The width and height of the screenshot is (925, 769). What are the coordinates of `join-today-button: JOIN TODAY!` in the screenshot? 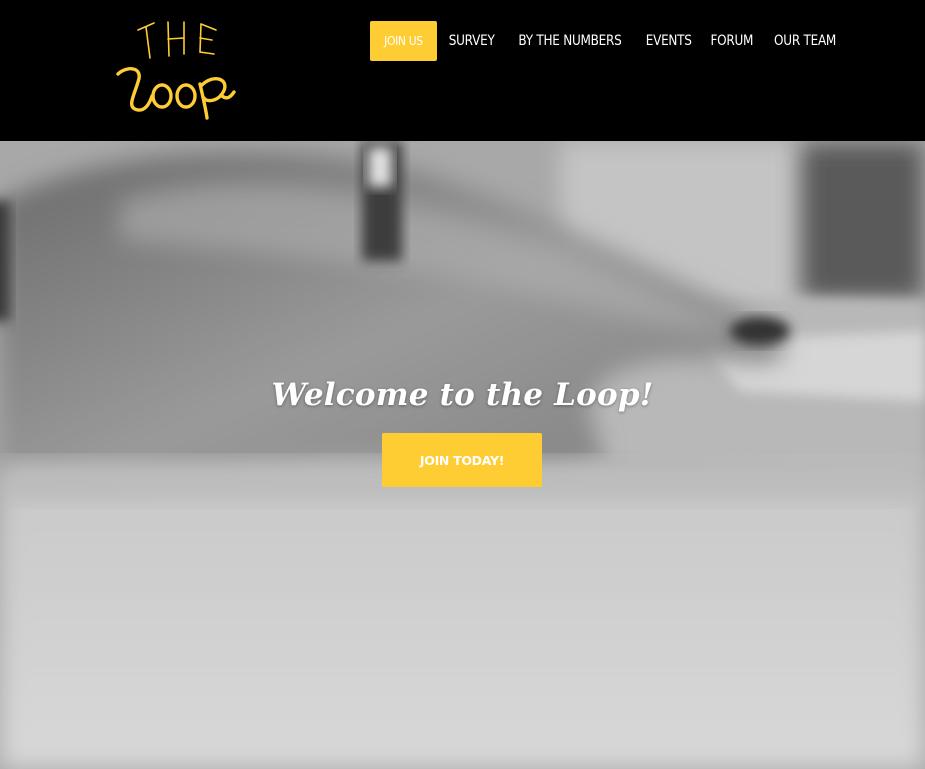 It's located at (462, 460).